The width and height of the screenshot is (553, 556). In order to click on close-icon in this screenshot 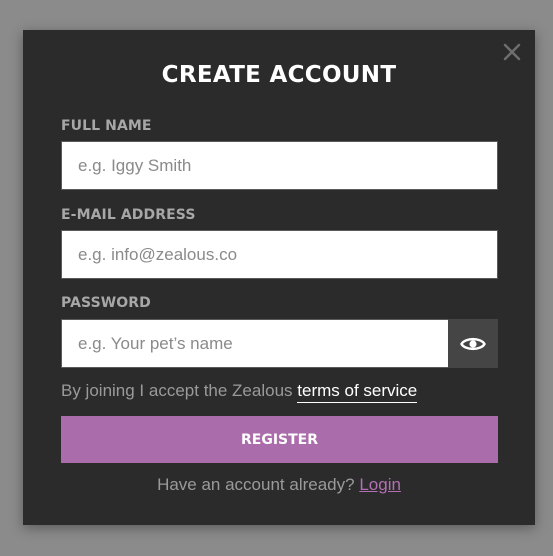, I will do `click(512, 52)`.